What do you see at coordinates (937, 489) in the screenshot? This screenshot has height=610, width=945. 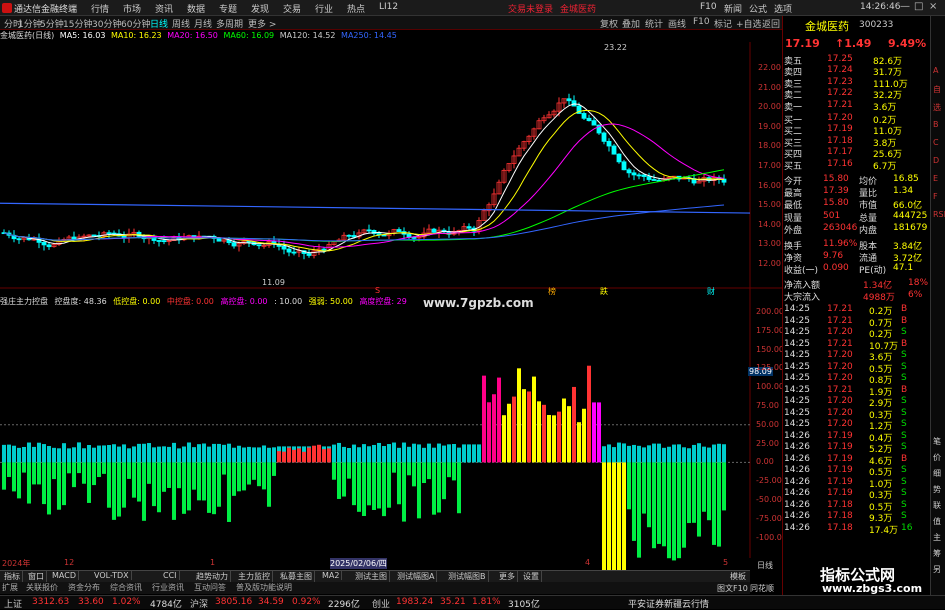 I see `quote-tab-3: 势` at bounding box center [937, 489].